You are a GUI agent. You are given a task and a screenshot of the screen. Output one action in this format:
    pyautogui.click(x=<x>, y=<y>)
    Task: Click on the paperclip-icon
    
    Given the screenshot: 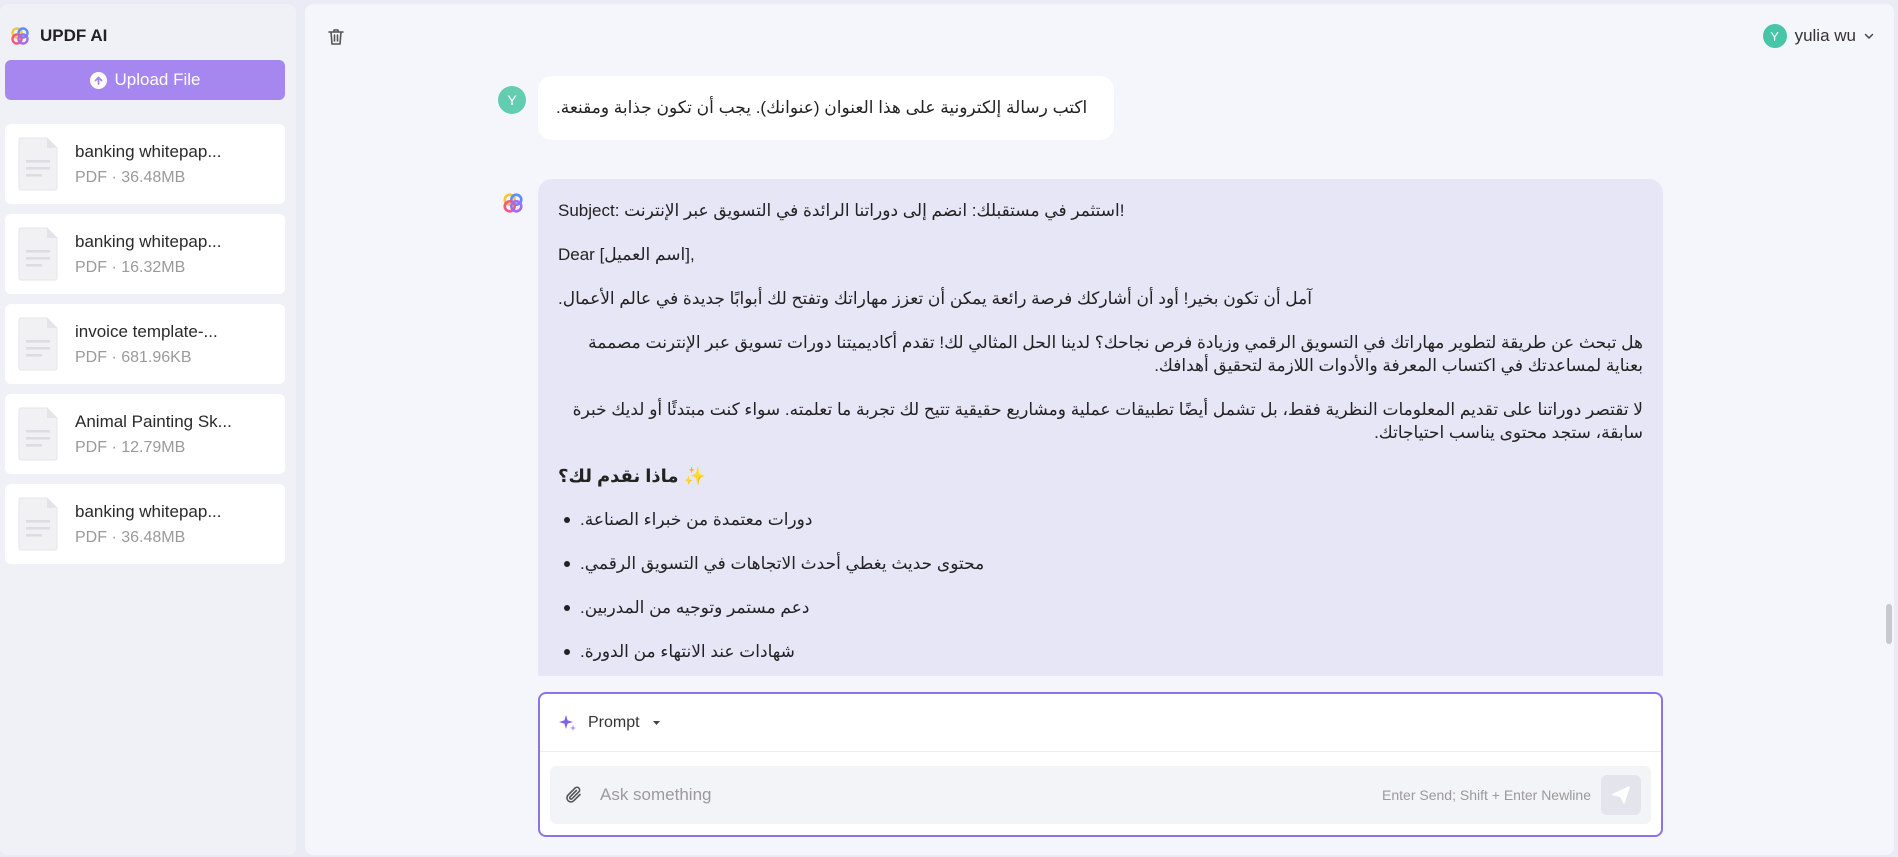 What is the action you would take?
    pyautogui.click(x=575, y=795)
    